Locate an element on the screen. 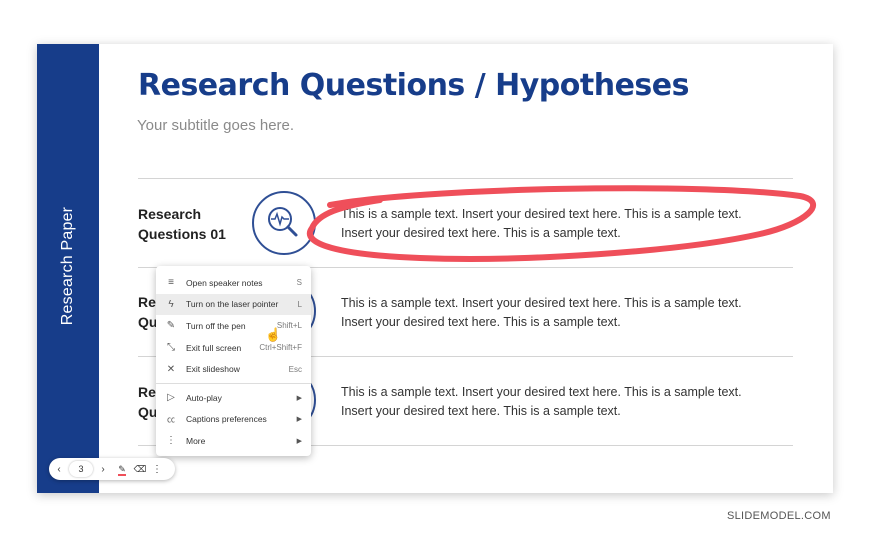 Image resolution: width=870 pixels, height=539 pixels. menu-item-label: Turn off the pen is located at coordinates (216, 325).